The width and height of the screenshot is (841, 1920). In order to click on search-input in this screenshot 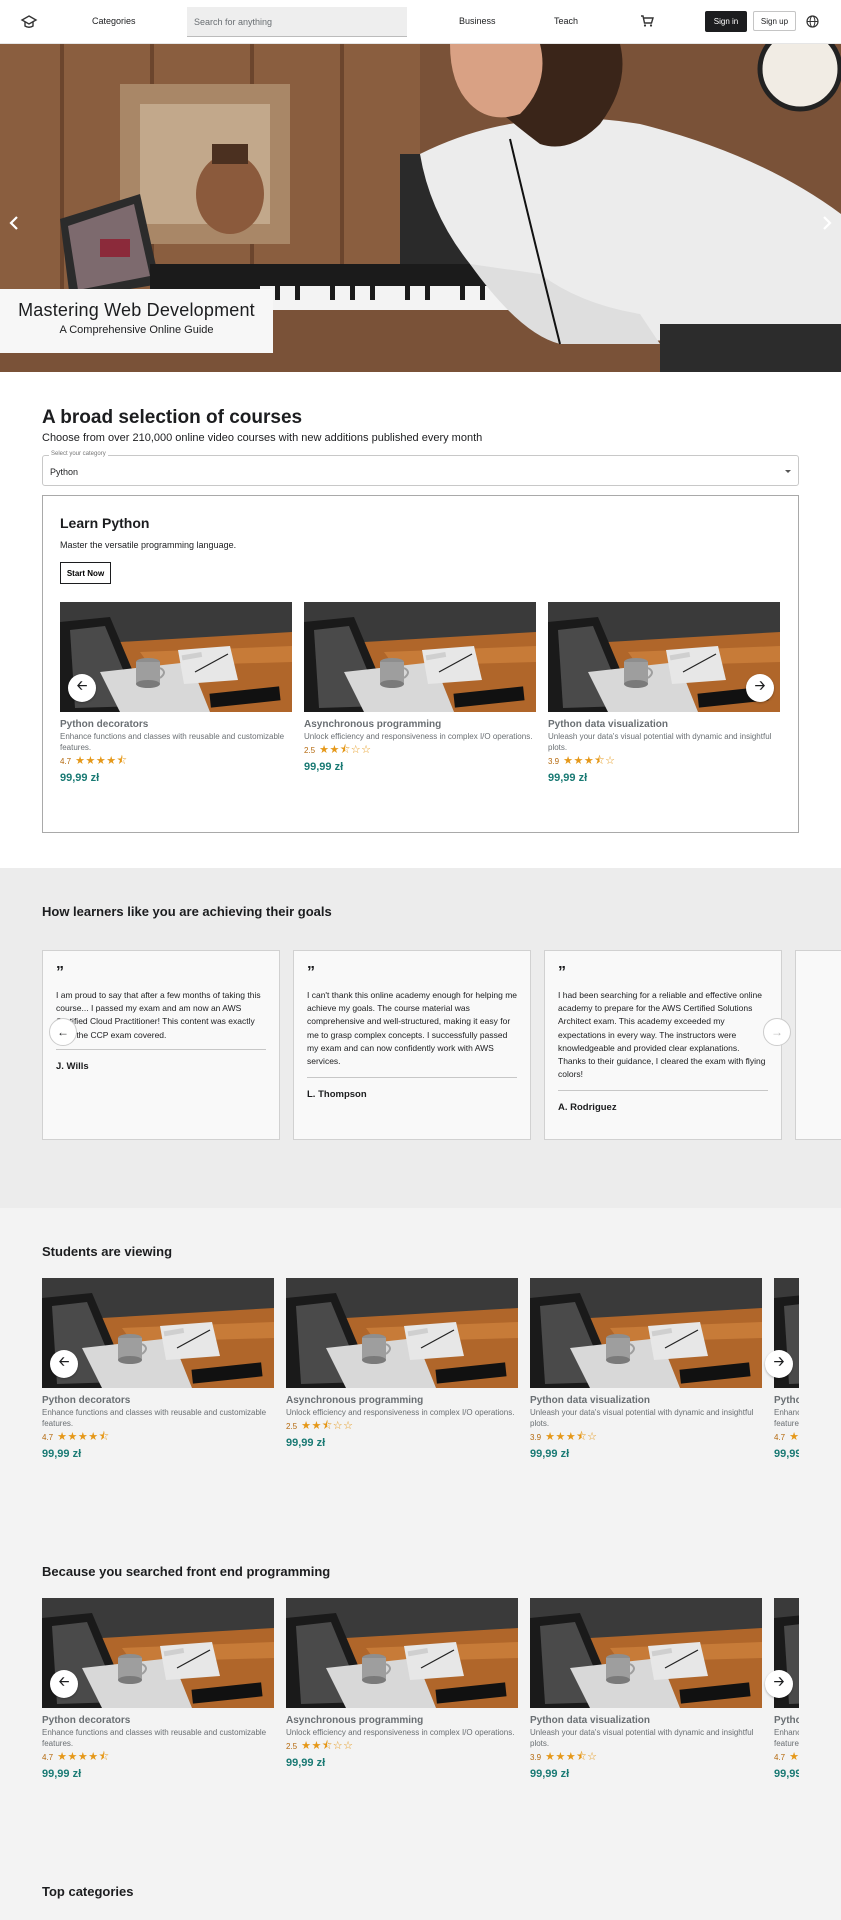, I will do `click(297, 22)`.